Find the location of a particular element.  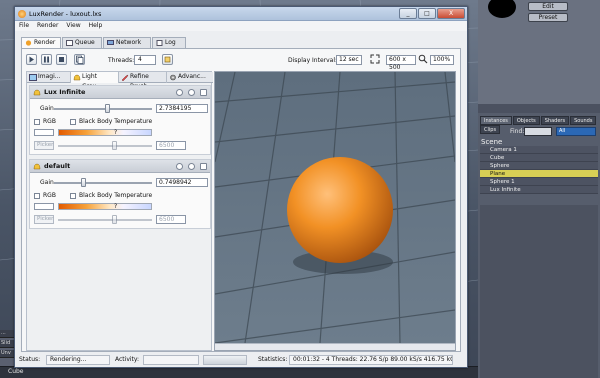

black-body-label: Black Body Temperature is located at coordinates (116, 121).